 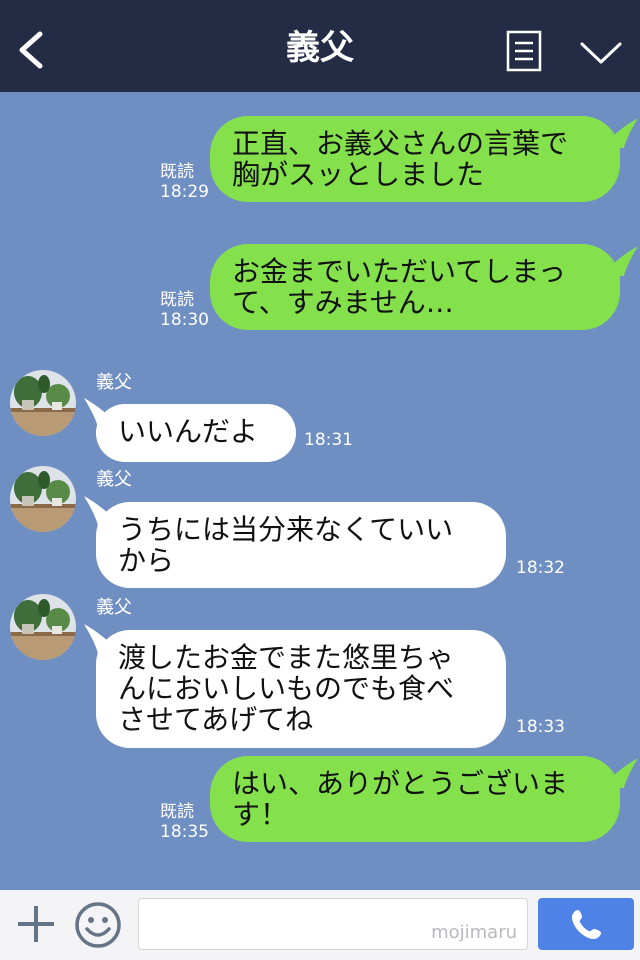 What do you see at coordinates (301, 545) in the screenshot?
I see `incoming-message: うちには当分来なくていい から` at bounding box center [301, 545].